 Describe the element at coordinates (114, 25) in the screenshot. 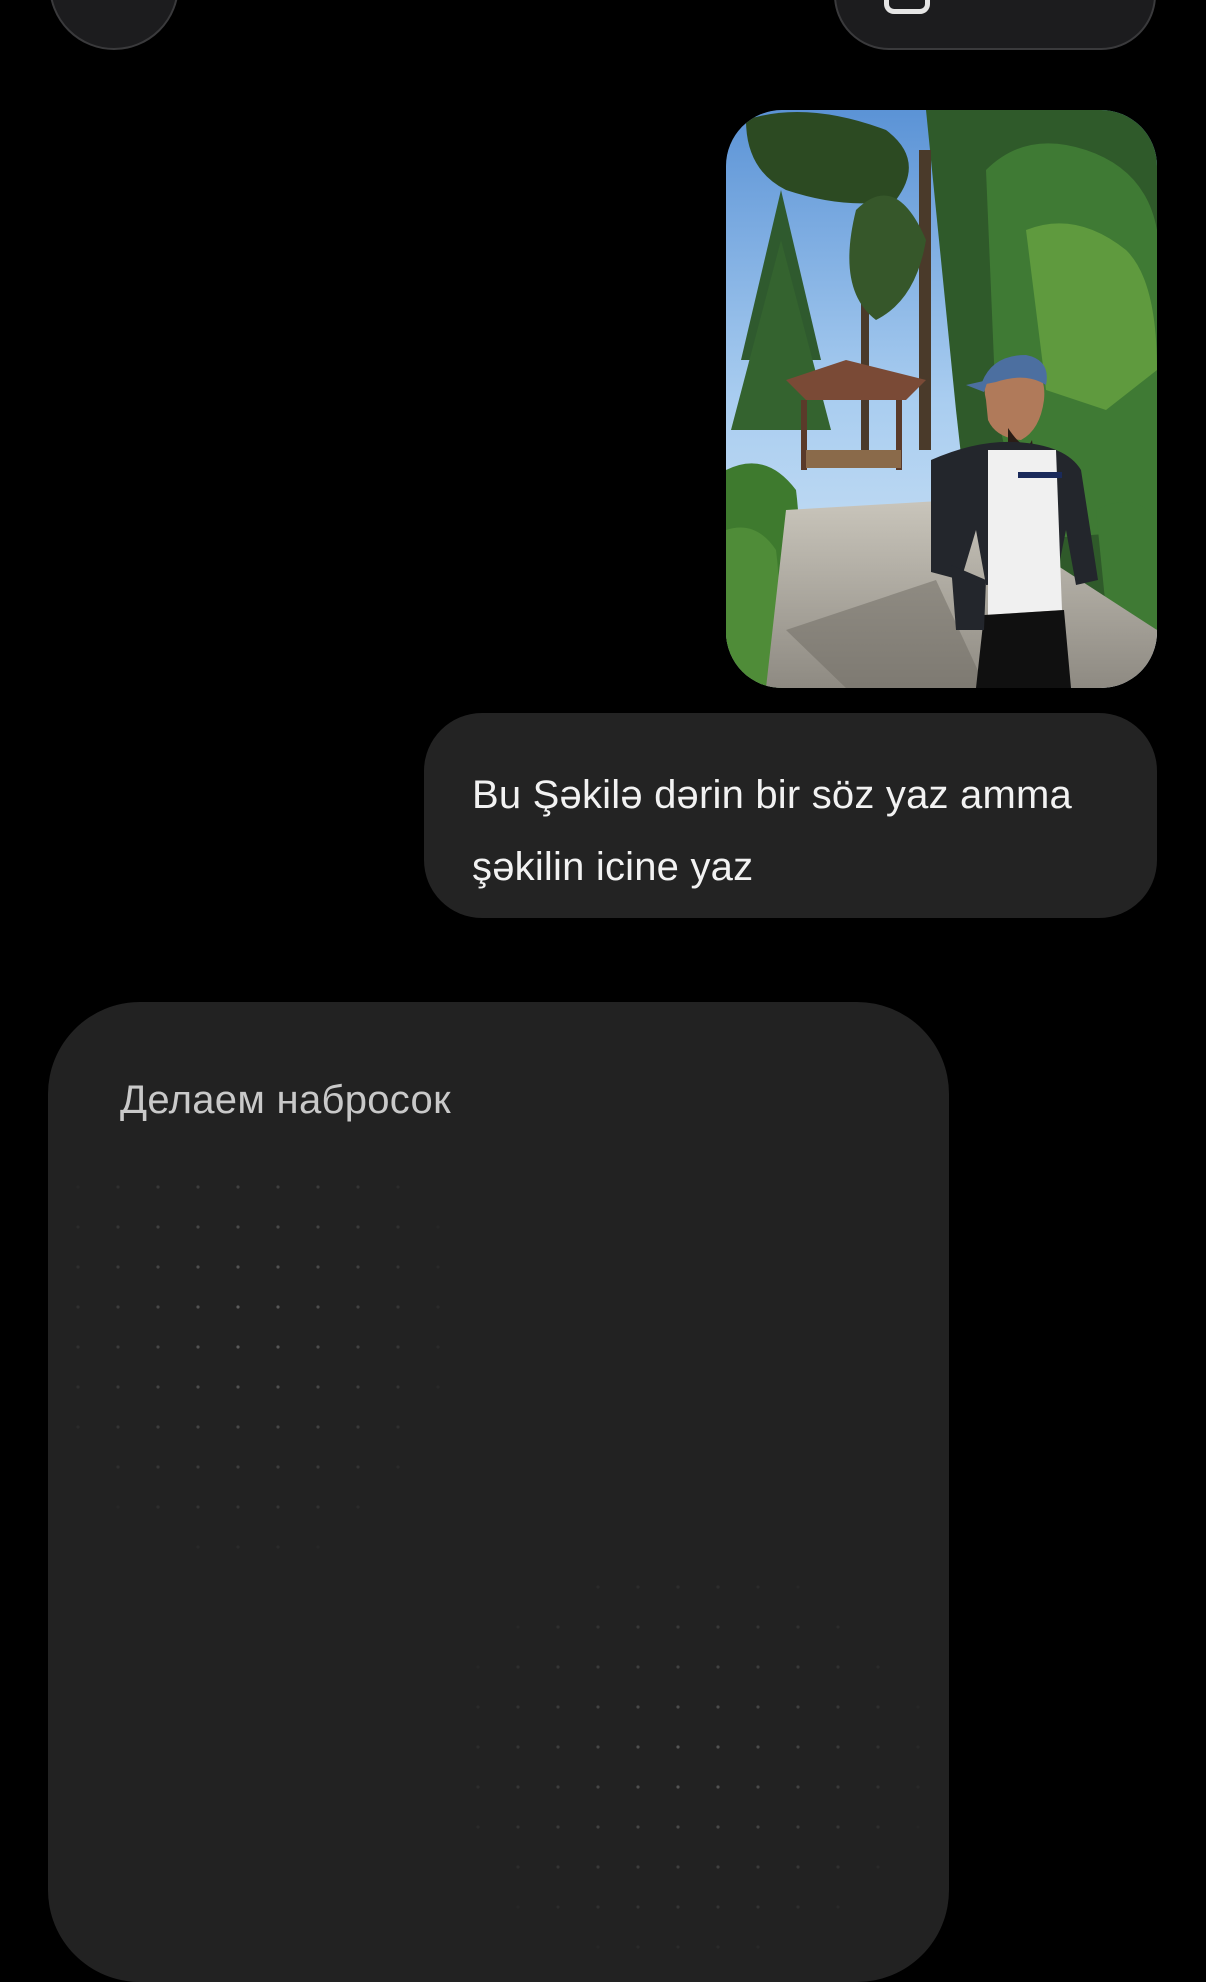

I see `top-left-button` at that location.